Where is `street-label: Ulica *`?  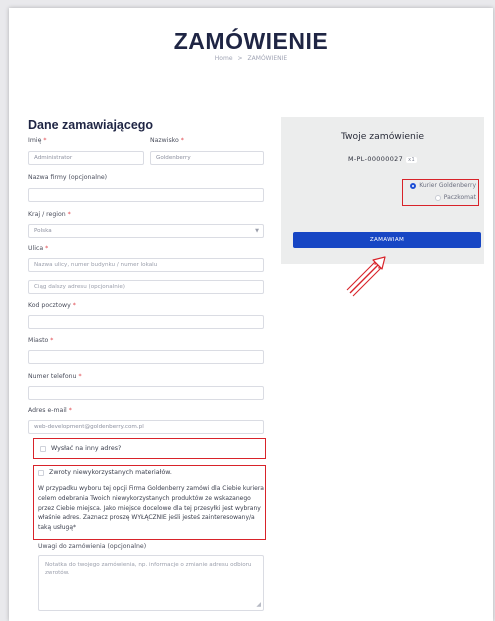
street-label: Ulica * is located at coordinates (38, 248).